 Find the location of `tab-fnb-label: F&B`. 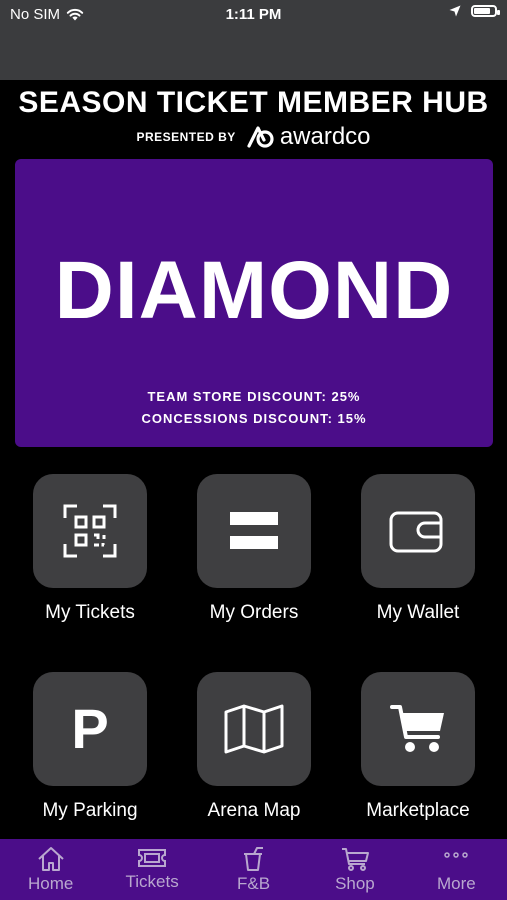

tab-fnb-label: F&B is located at coordinates (253, 883).